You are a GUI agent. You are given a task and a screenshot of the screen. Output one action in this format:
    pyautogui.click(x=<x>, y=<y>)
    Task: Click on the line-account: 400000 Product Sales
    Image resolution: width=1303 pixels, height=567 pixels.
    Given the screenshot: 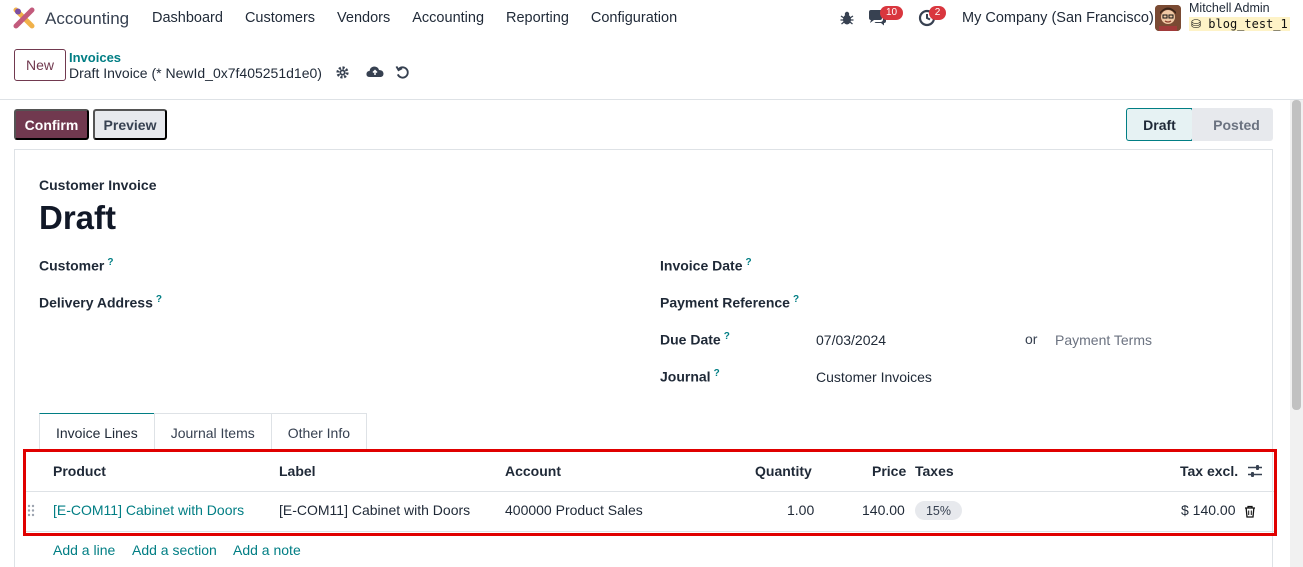 What is the action you would take?
    pyautogui.click(x=574, y=510)
    